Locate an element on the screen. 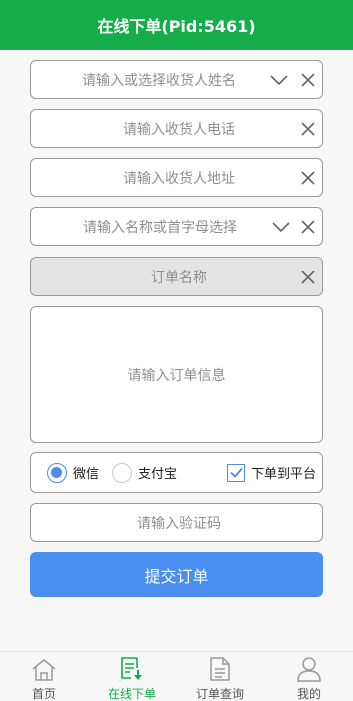 The height and width of the screenshot is (701, 353). tab-home: 首页 is located at coordinates (44, 676).